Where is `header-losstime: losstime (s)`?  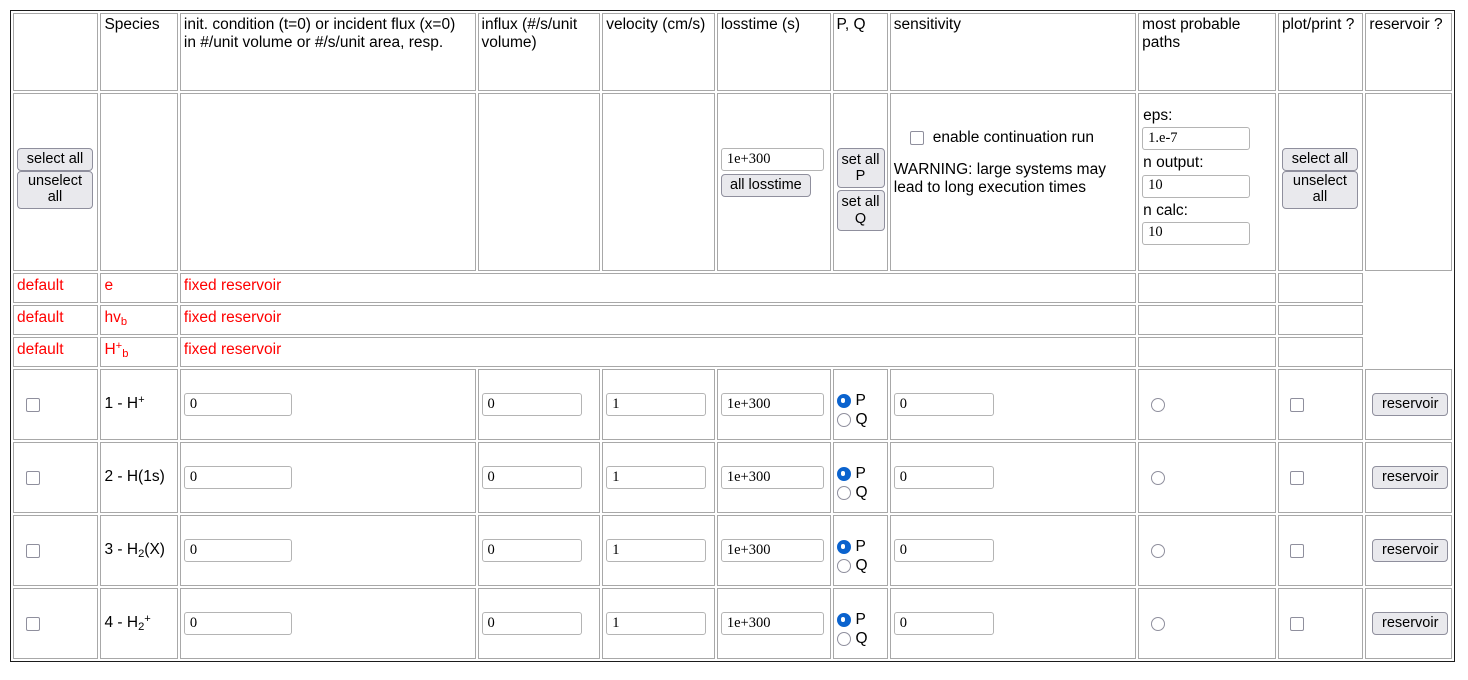
header-losstime: losstime (s) is located at coordinates (773, 52).